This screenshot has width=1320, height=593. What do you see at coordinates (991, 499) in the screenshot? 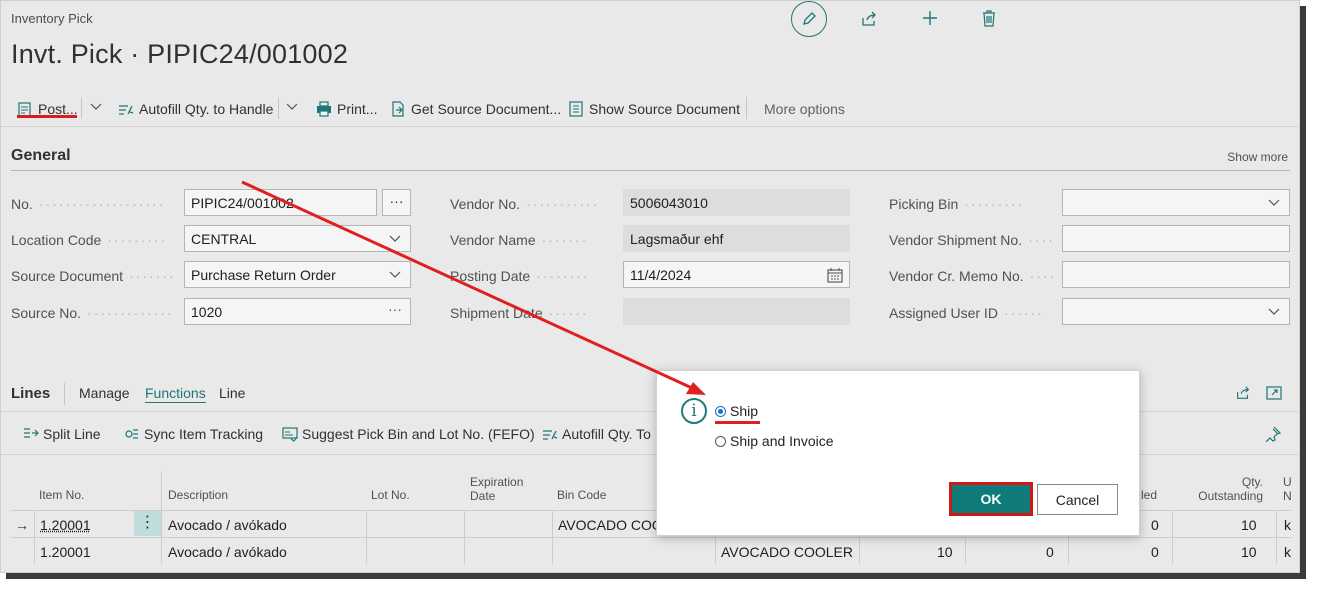
I see `ok-button: OK` at bounding box center [991, 499].